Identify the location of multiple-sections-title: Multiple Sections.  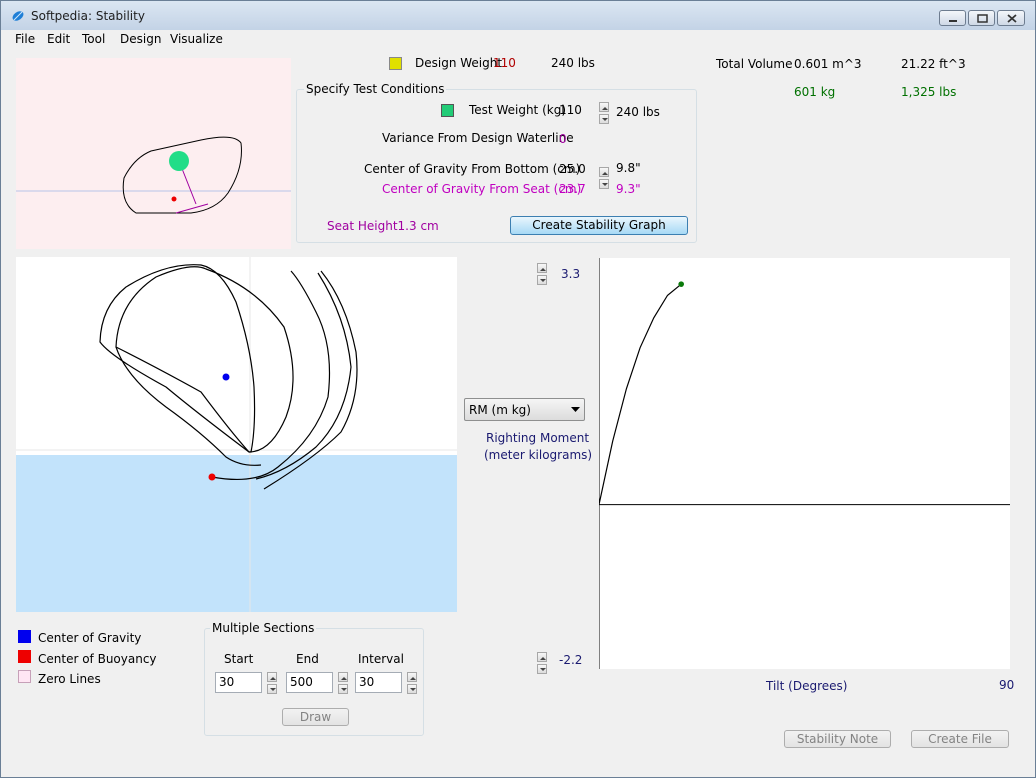
(263, 628).